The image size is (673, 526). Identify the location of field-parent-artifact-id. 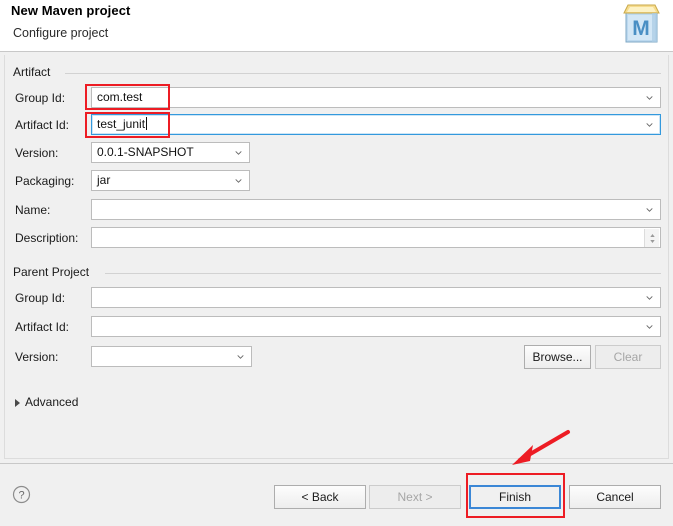
(376, 326).